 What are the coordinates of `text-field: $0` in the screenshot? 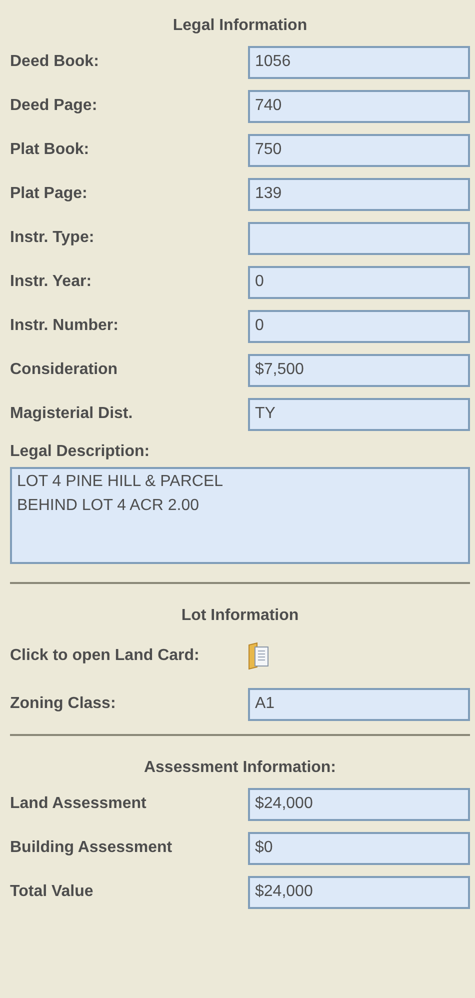 It's located at (359, 848).